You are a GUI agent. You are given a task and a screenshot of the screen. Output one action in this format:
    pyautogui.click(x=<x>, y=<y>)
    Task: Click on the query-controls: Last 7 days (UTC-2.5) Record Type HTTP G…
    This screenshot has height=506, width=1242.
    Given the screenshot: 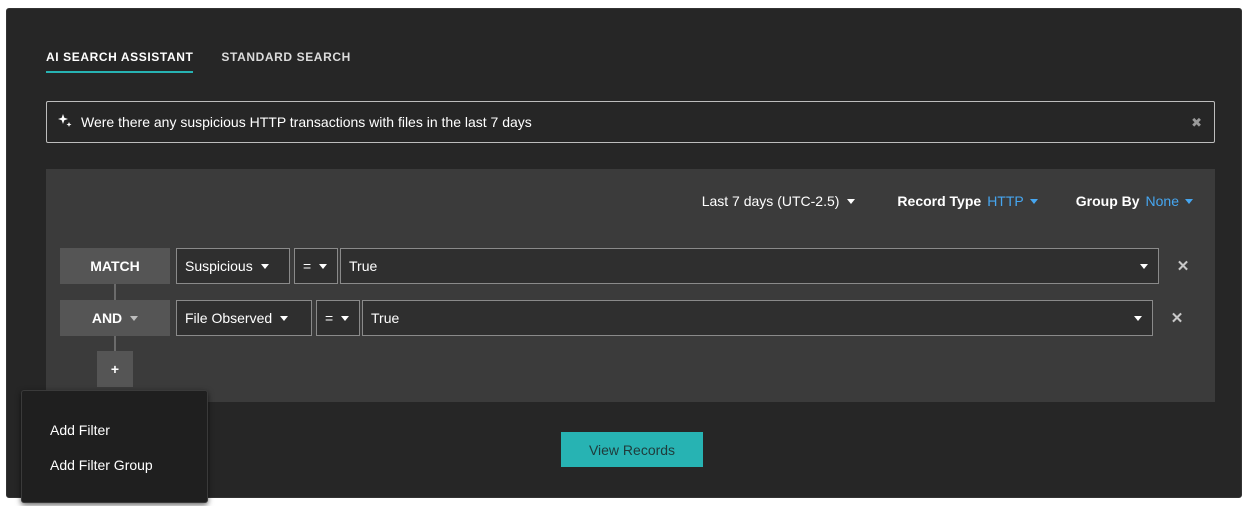 What is the action you would take?
    pyautogui.click(x=958, y=201)
    